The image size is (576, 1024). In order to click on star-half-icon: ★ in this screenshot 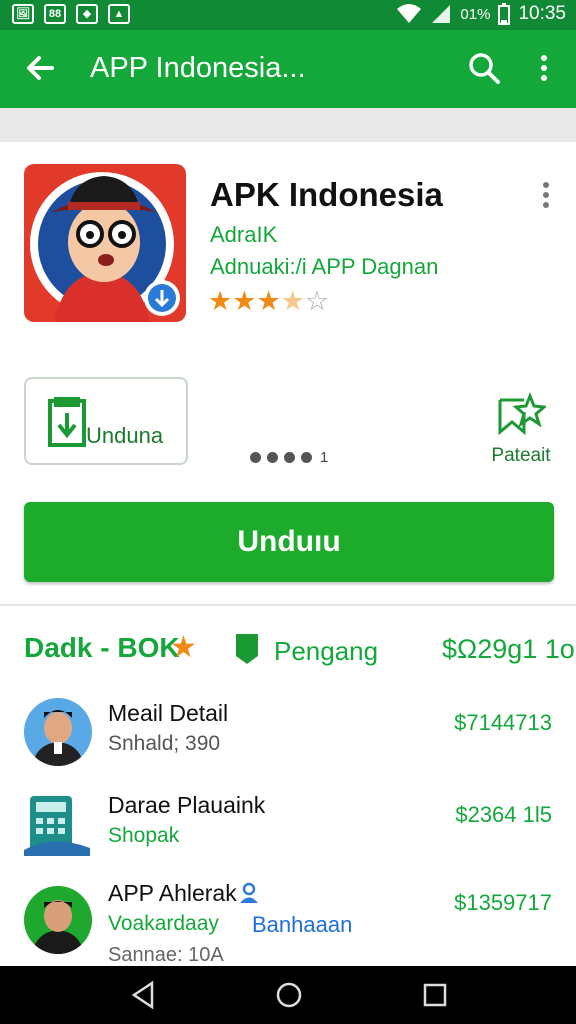, I will do `click(292, 301)`.